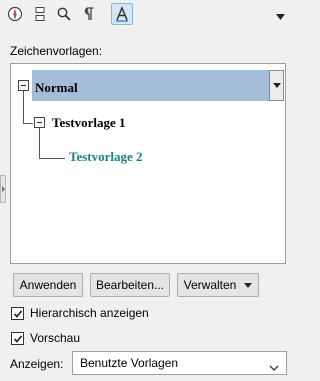  I want to click on preview-checkbox, so click(17, 338).